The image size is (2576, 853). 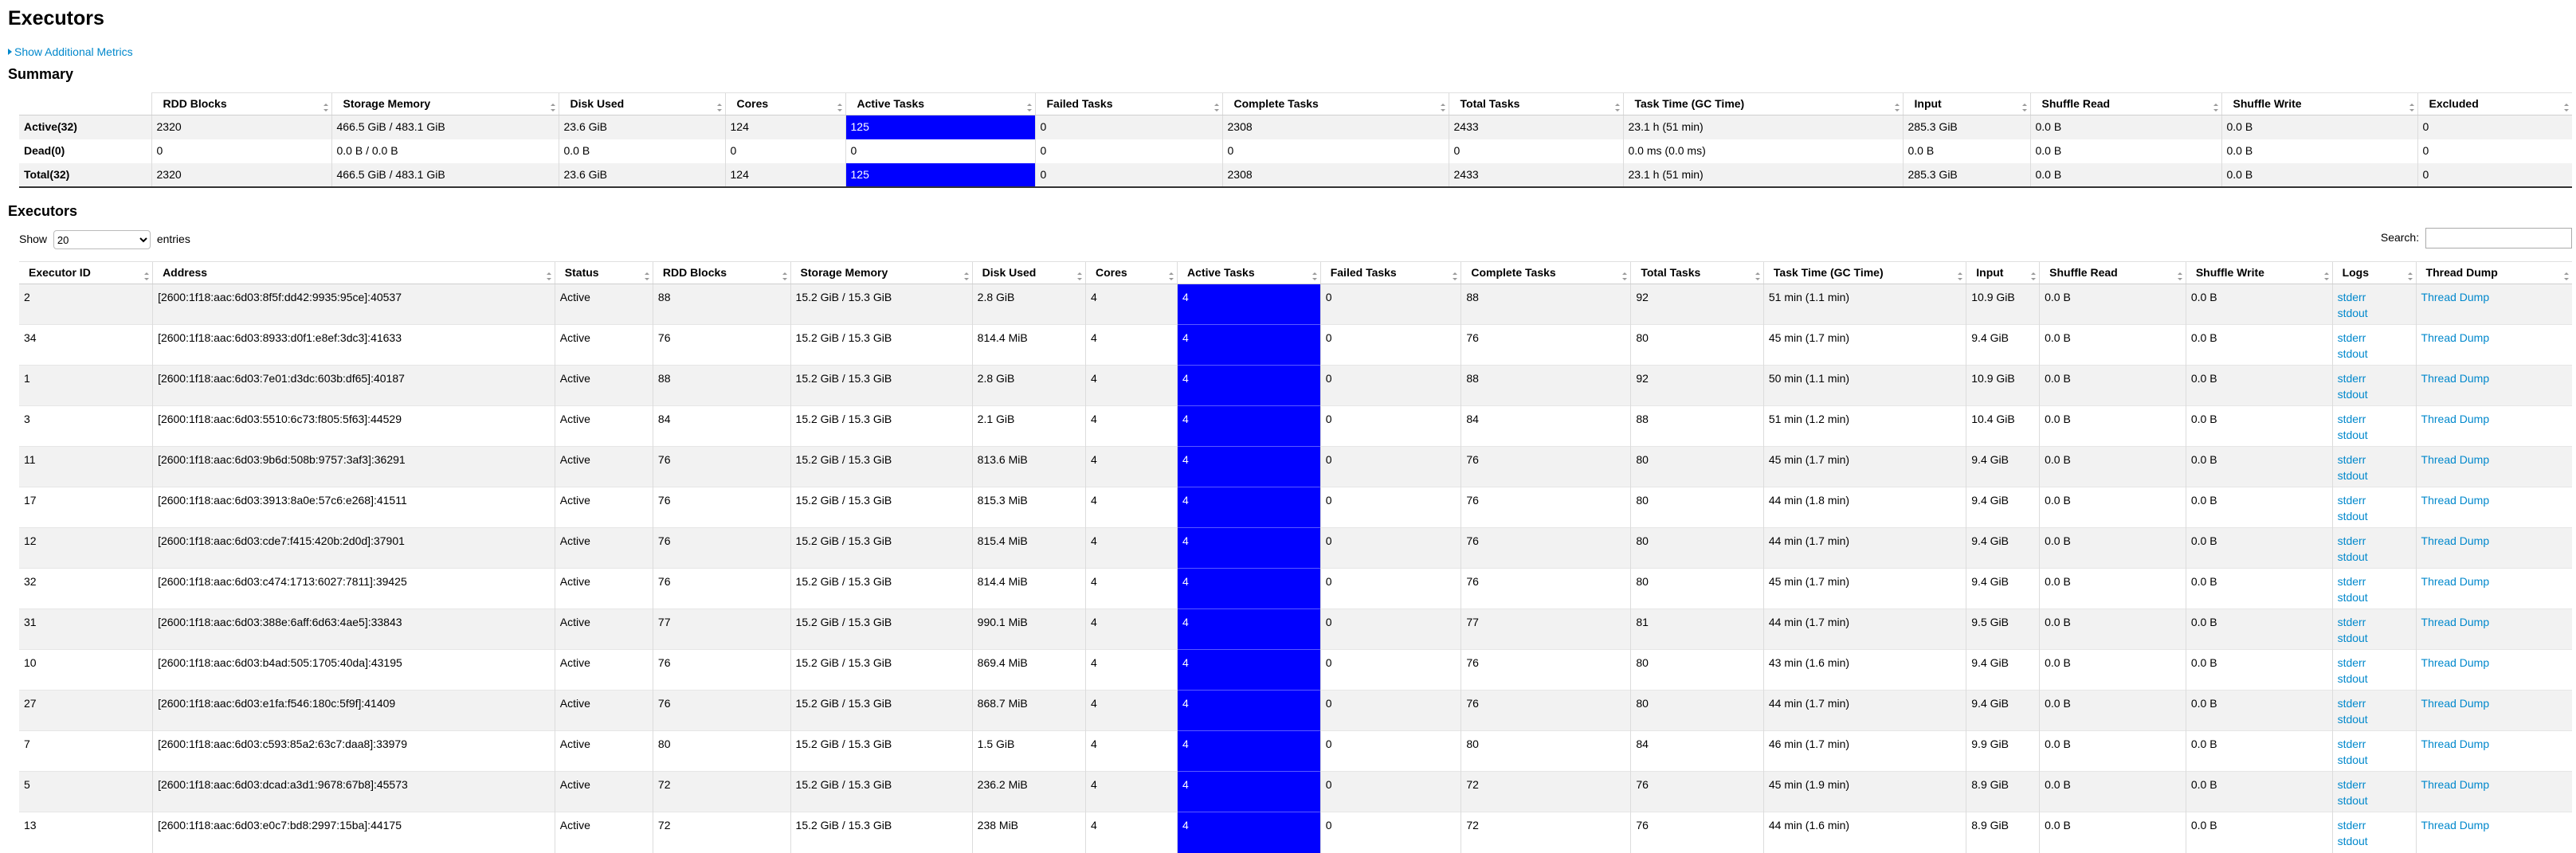 What do you see at coordinates (102, 240) in the screenshot?
I see `page-size-select: 20` at bounding box center [102, 240].